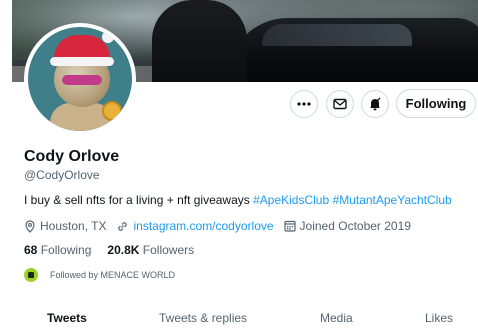 This screenshot has height=329, width=478. What do you see at coordinates (62, 175) in the screenshot?
I see `username-handle: @CodyOrlove` at bounding box center [62, 175].